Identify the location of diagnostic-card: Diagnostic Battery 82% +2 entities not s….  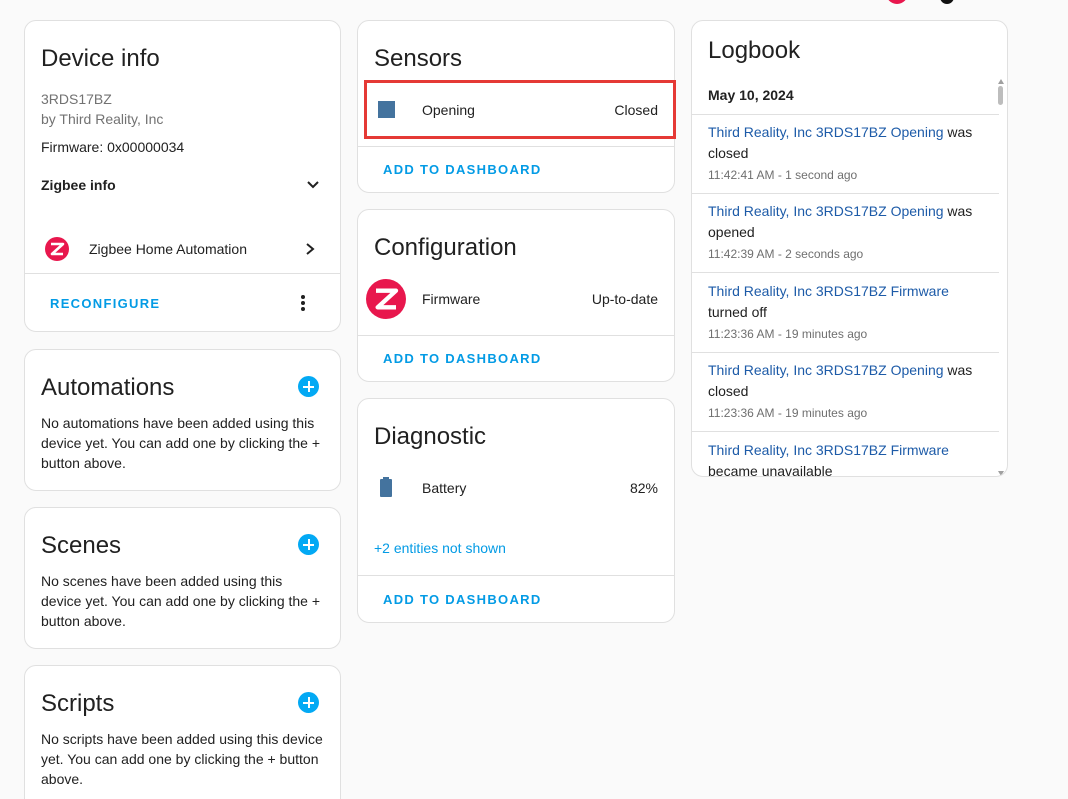
(516, 510).